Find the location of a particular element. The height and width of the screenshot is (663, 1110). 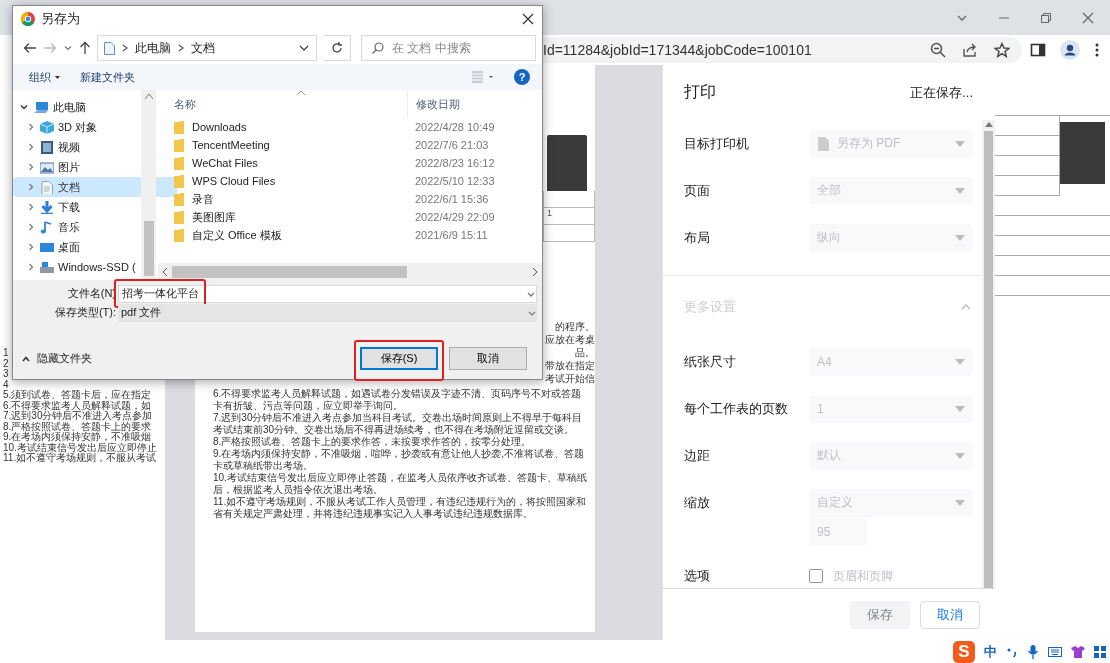

address-field: 此电脑 文档 is located at coordinates (207, 48).